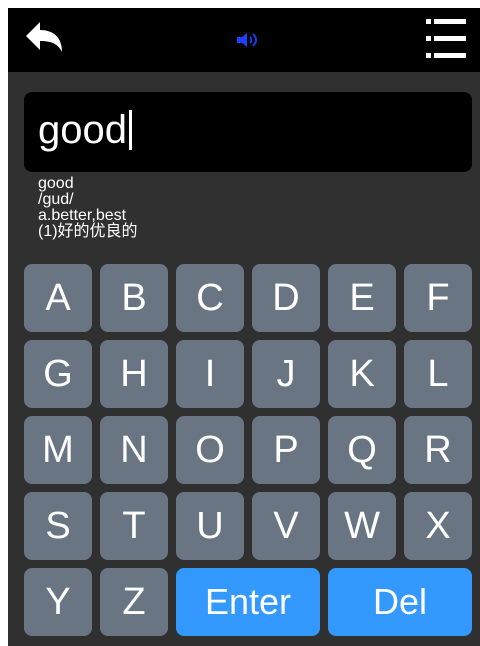  I want to click on top-toolbar, so click(244, 40).